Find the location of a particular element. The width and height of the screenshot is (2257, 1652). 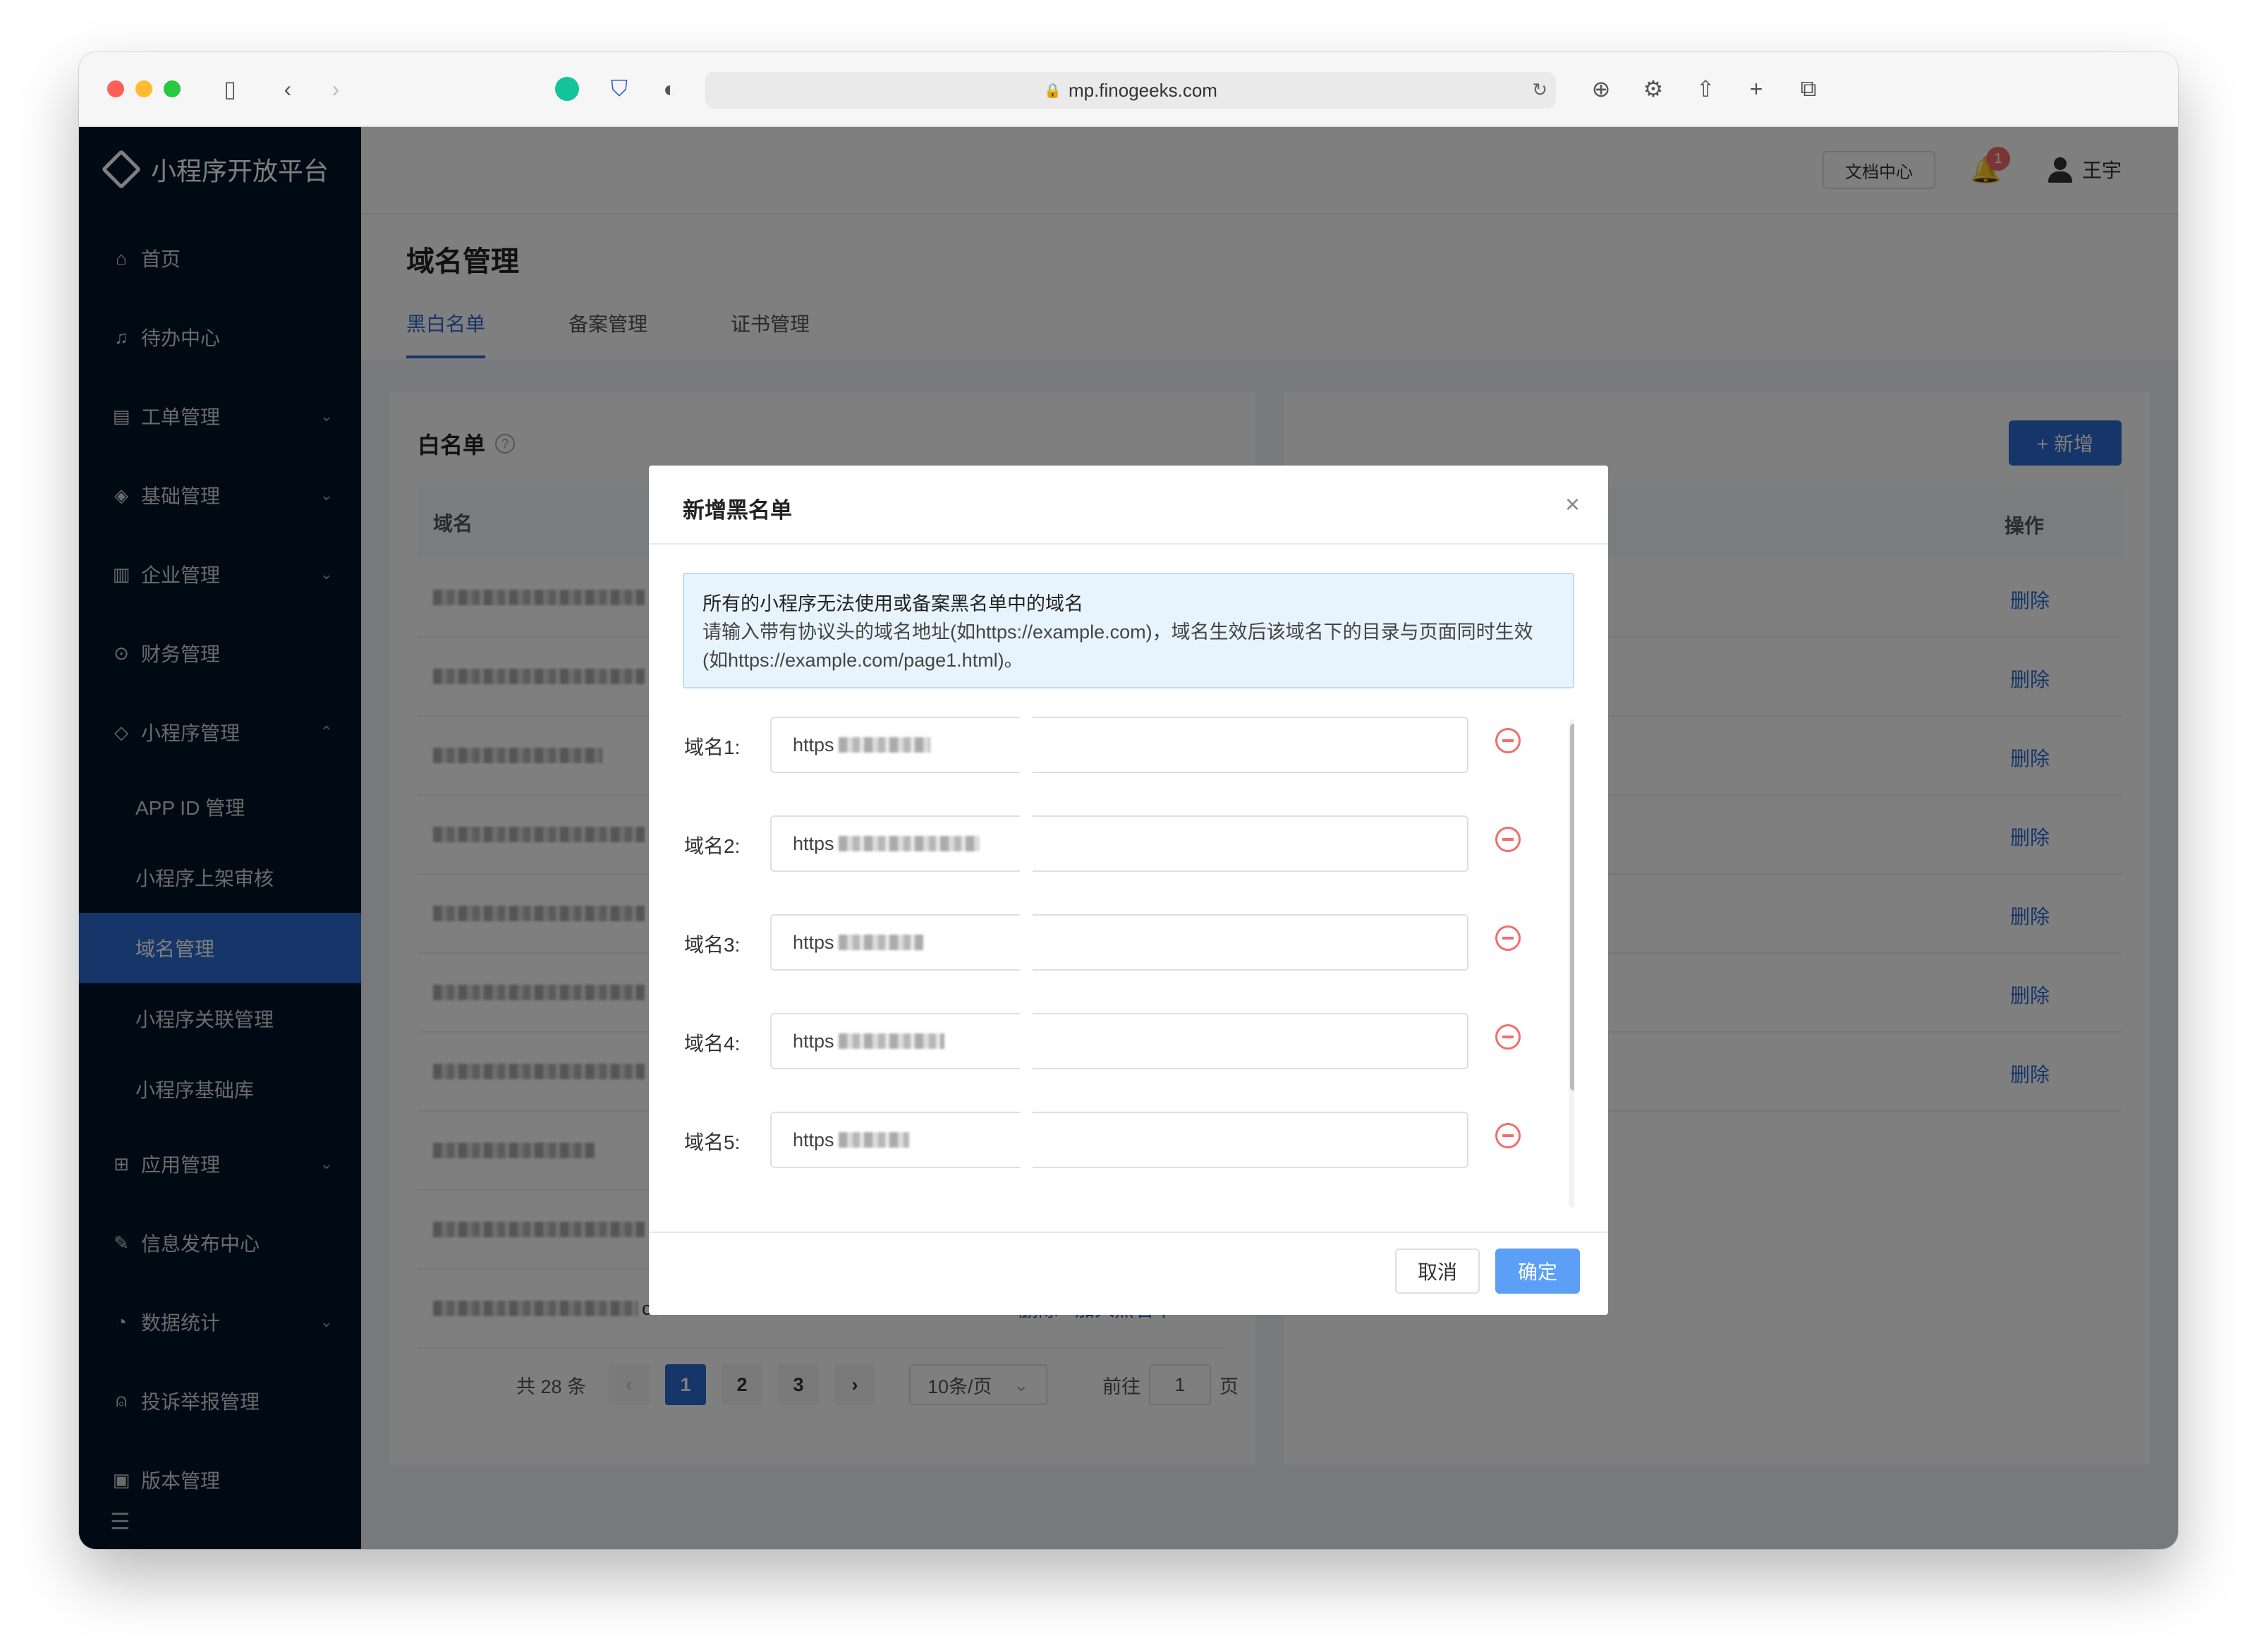

domain-field-row: 域名3: https is located at coordinates (1106, 943).